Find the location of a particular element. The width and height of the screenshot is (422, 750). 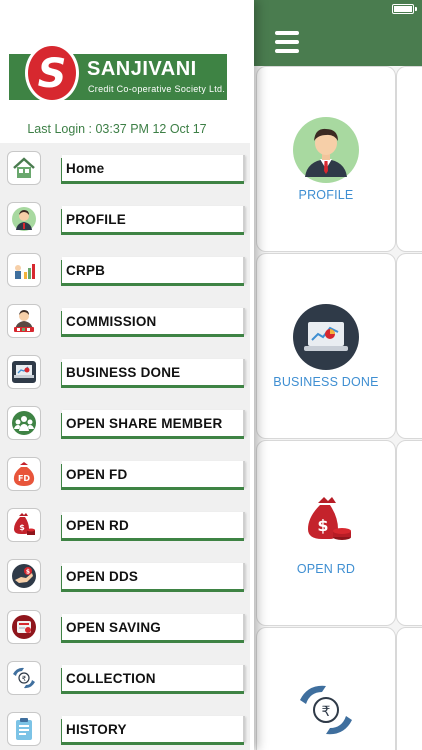

logo-s-icon: S is located at coordinates (52, 73).